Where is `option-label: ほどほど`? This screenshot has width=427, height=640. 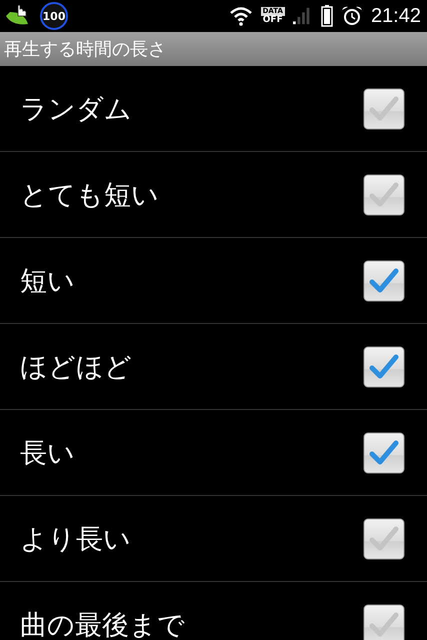 option-label: ほどほど is located at coordinates (76, 367).